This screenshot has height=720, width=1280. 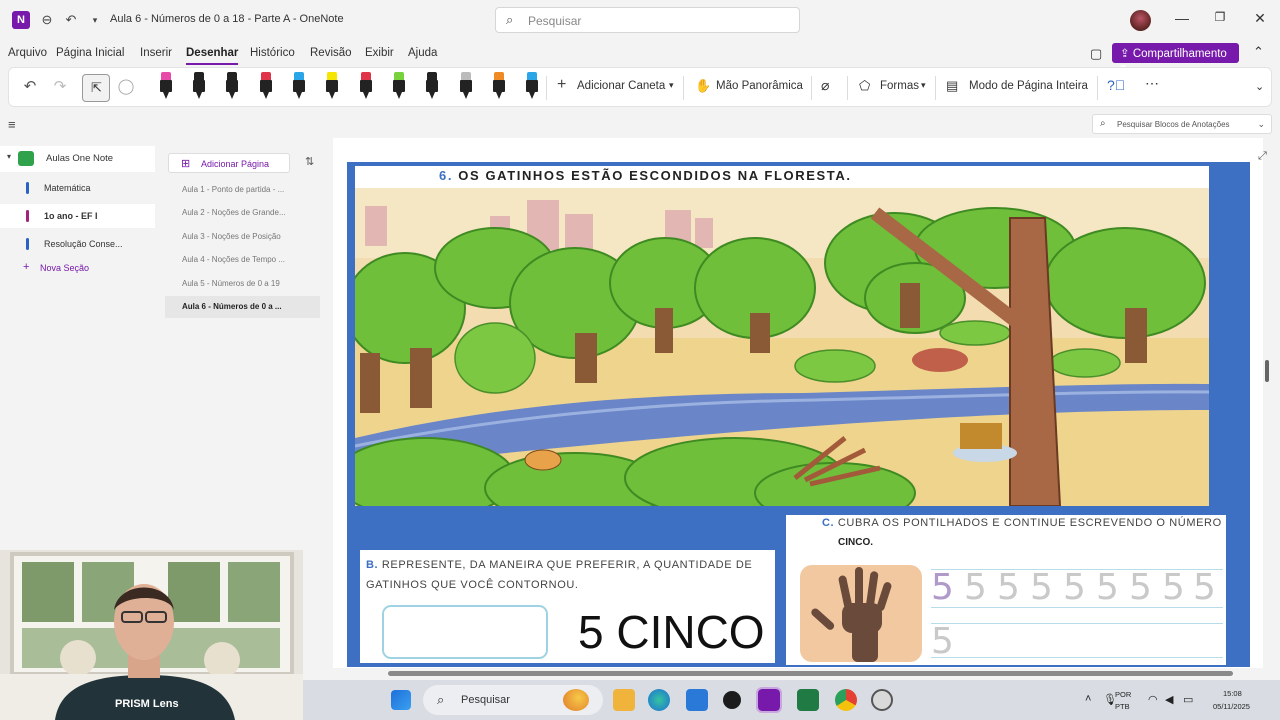 I want to click on excel-icon, so click(x=808, y=700).